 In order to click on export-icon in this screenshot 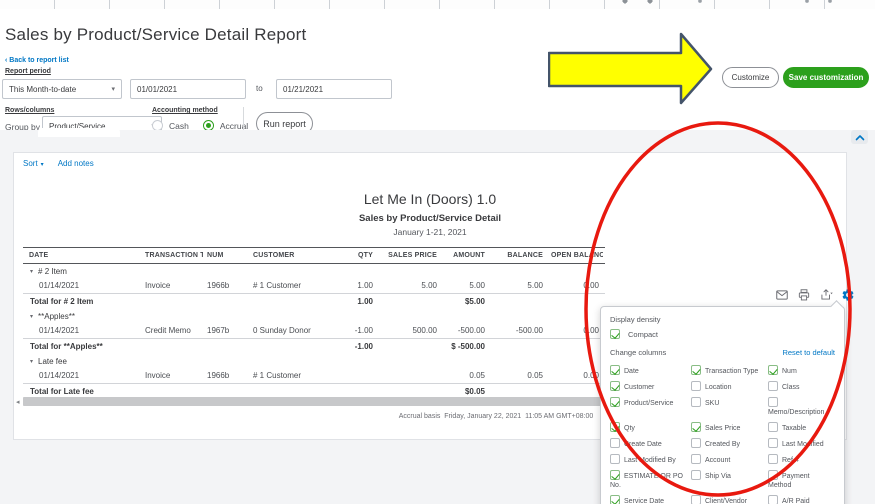, I will do `click(826, 295)`.